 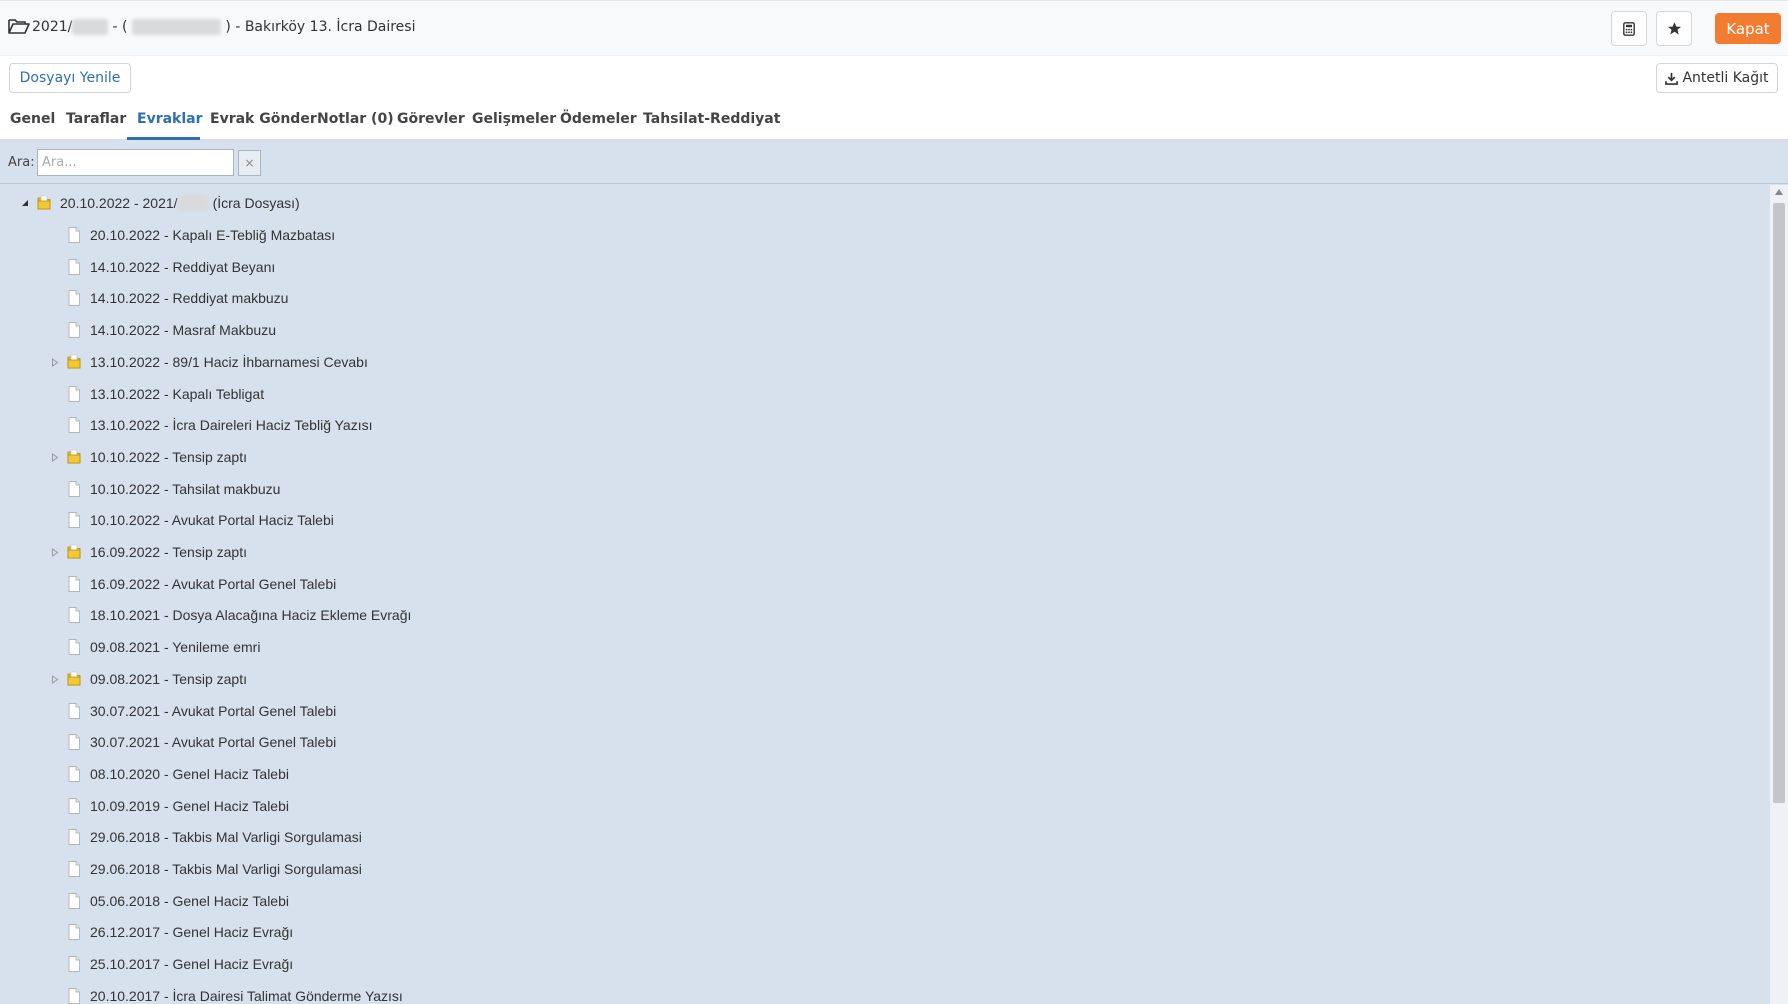 I want to click on tree-folder-node: 16.09.2022 - Tensip zaptı, so click(x=148, y=552).